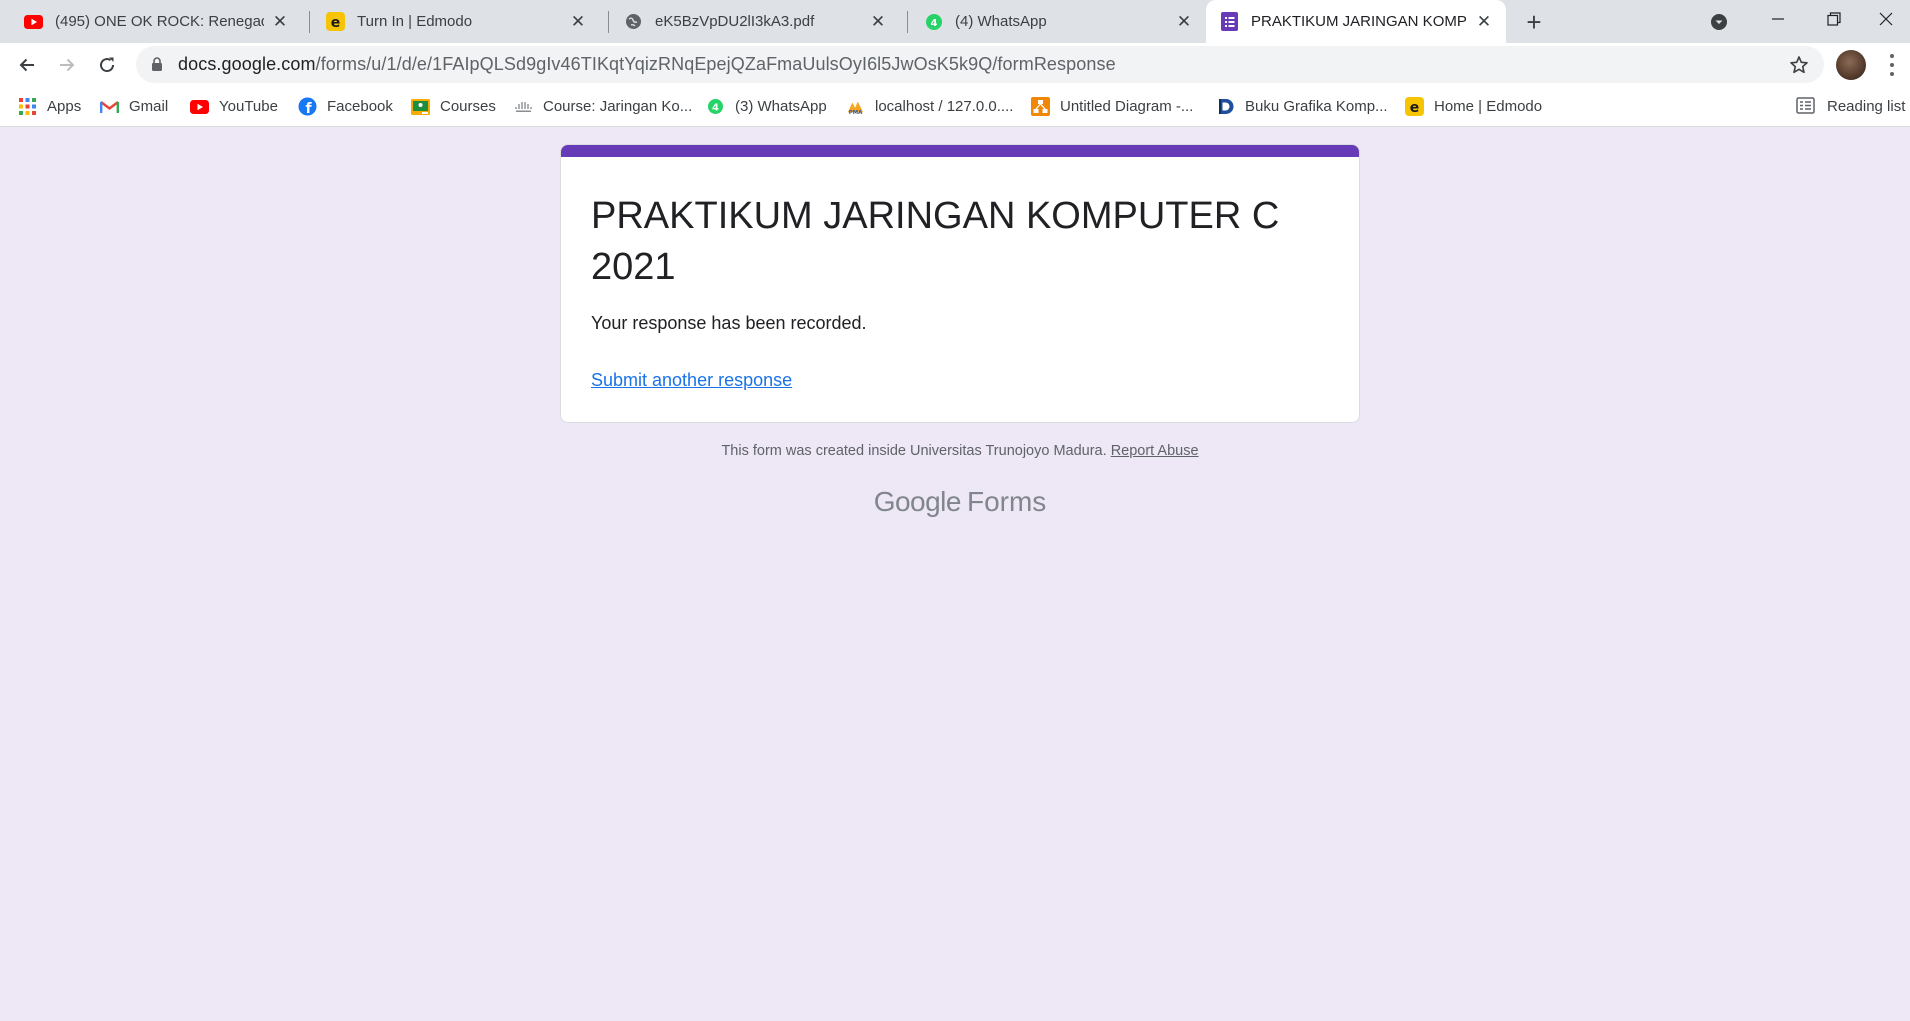  Describe the element at coordinates (159, 21) in the screenshot. I see `tab-title: (495) ONE OK ROCK: Renegades` at that location.